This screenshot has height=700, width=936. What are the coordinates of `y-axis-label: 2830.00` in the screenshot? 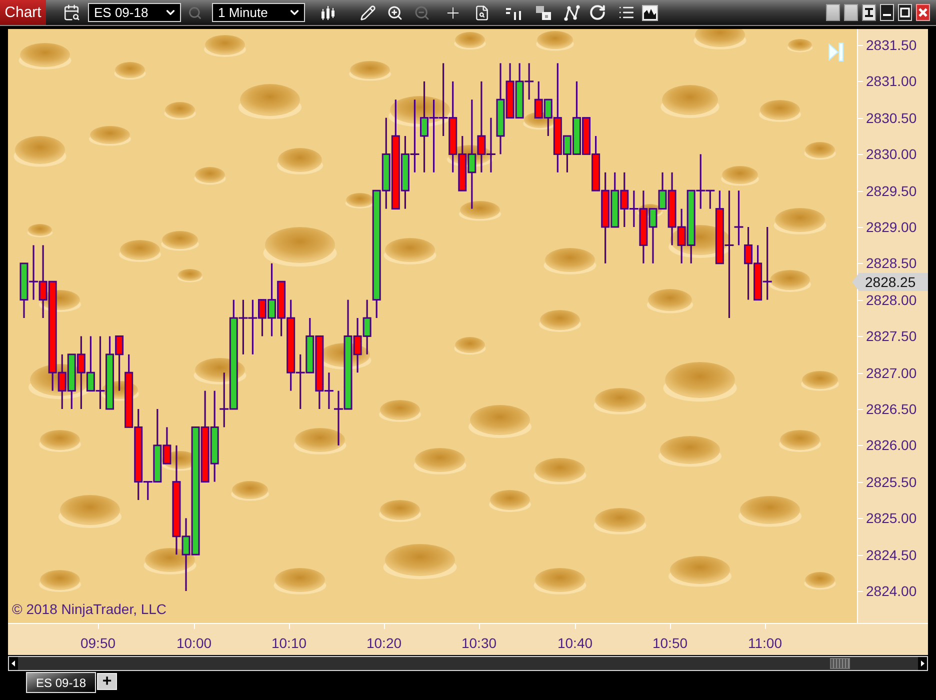 It's located at (891, 154).